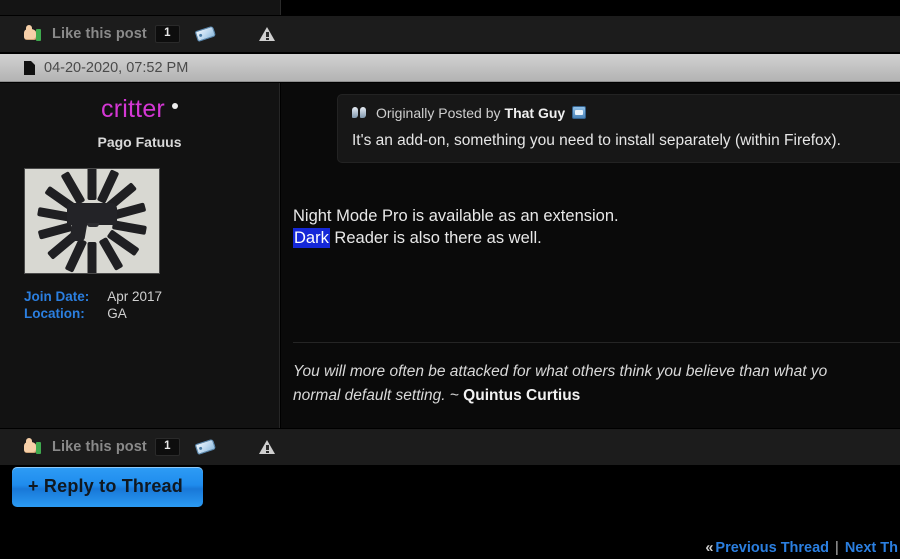  What do you see at coordinates (435, 238) in the screenshot?
I see `message-line-2-rest: Reader is also there as well.` at bounding box center [435, 238].